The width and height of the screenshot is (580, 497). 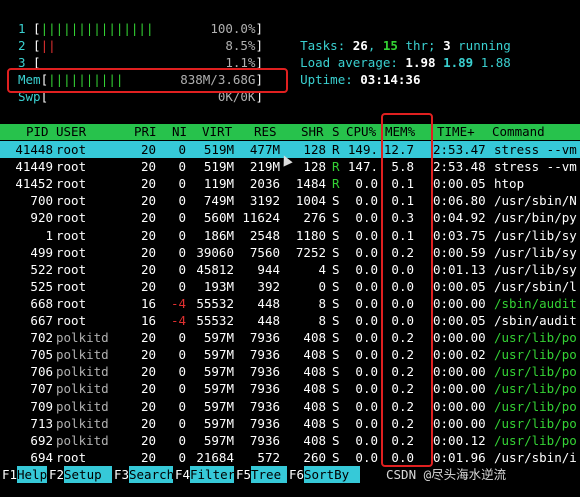 What do you see at coordinates (459, 355) in the screenshot?
I see `cell-time: 0:00.02` at bounding box center [459, 355].